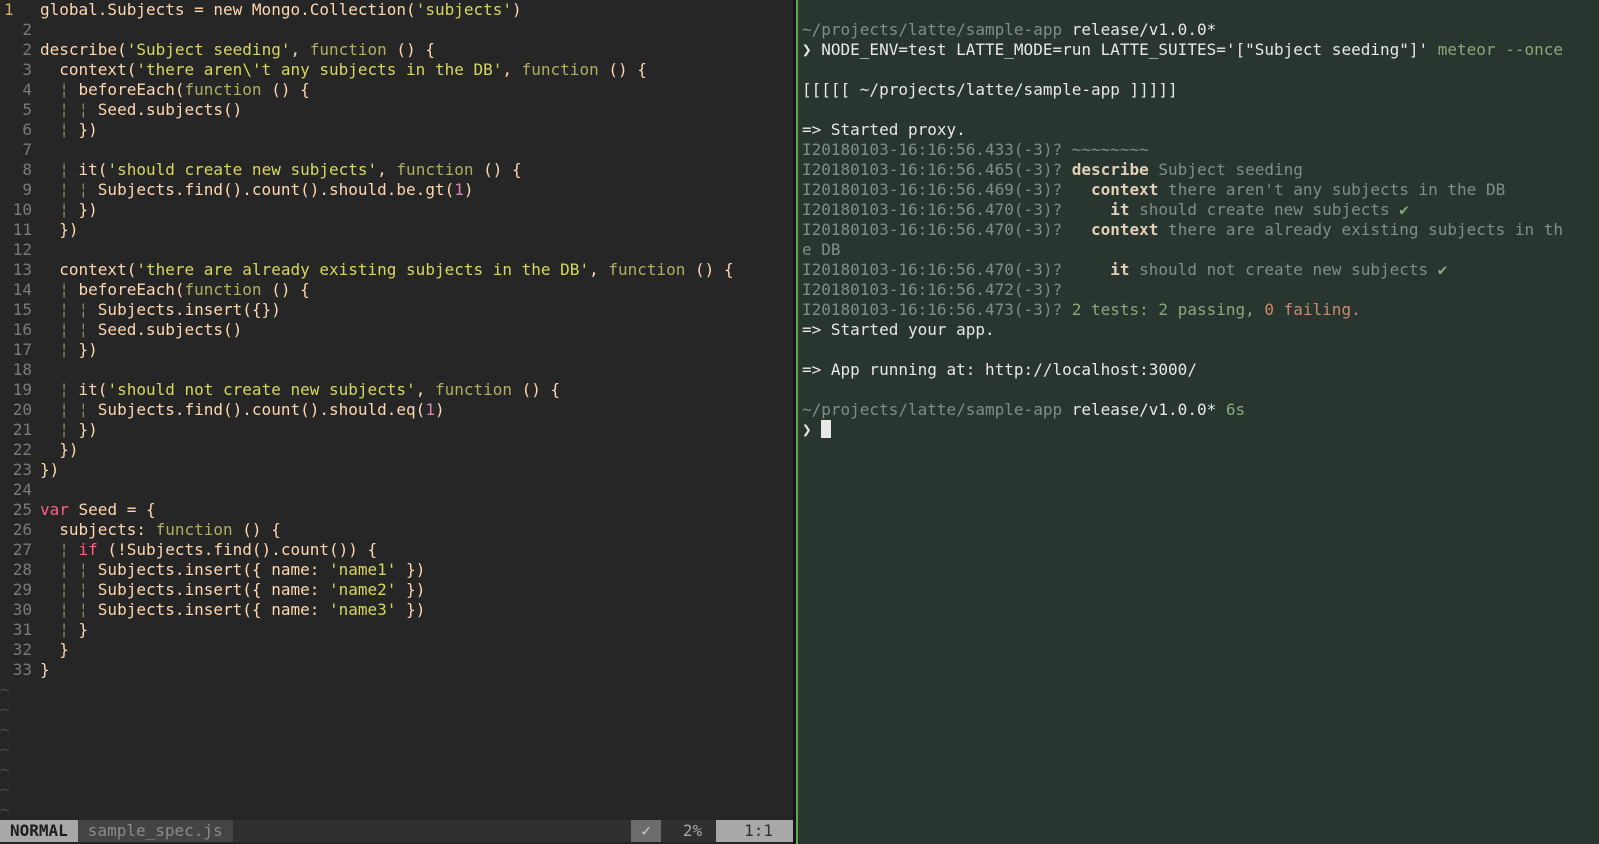 This screenshot has height=844, width=1599. Describe the element at coordinates (396, 550) in the screenshot. I see `code-line: 27 ¦ if (!Subjects.find().count()) {` at that location.